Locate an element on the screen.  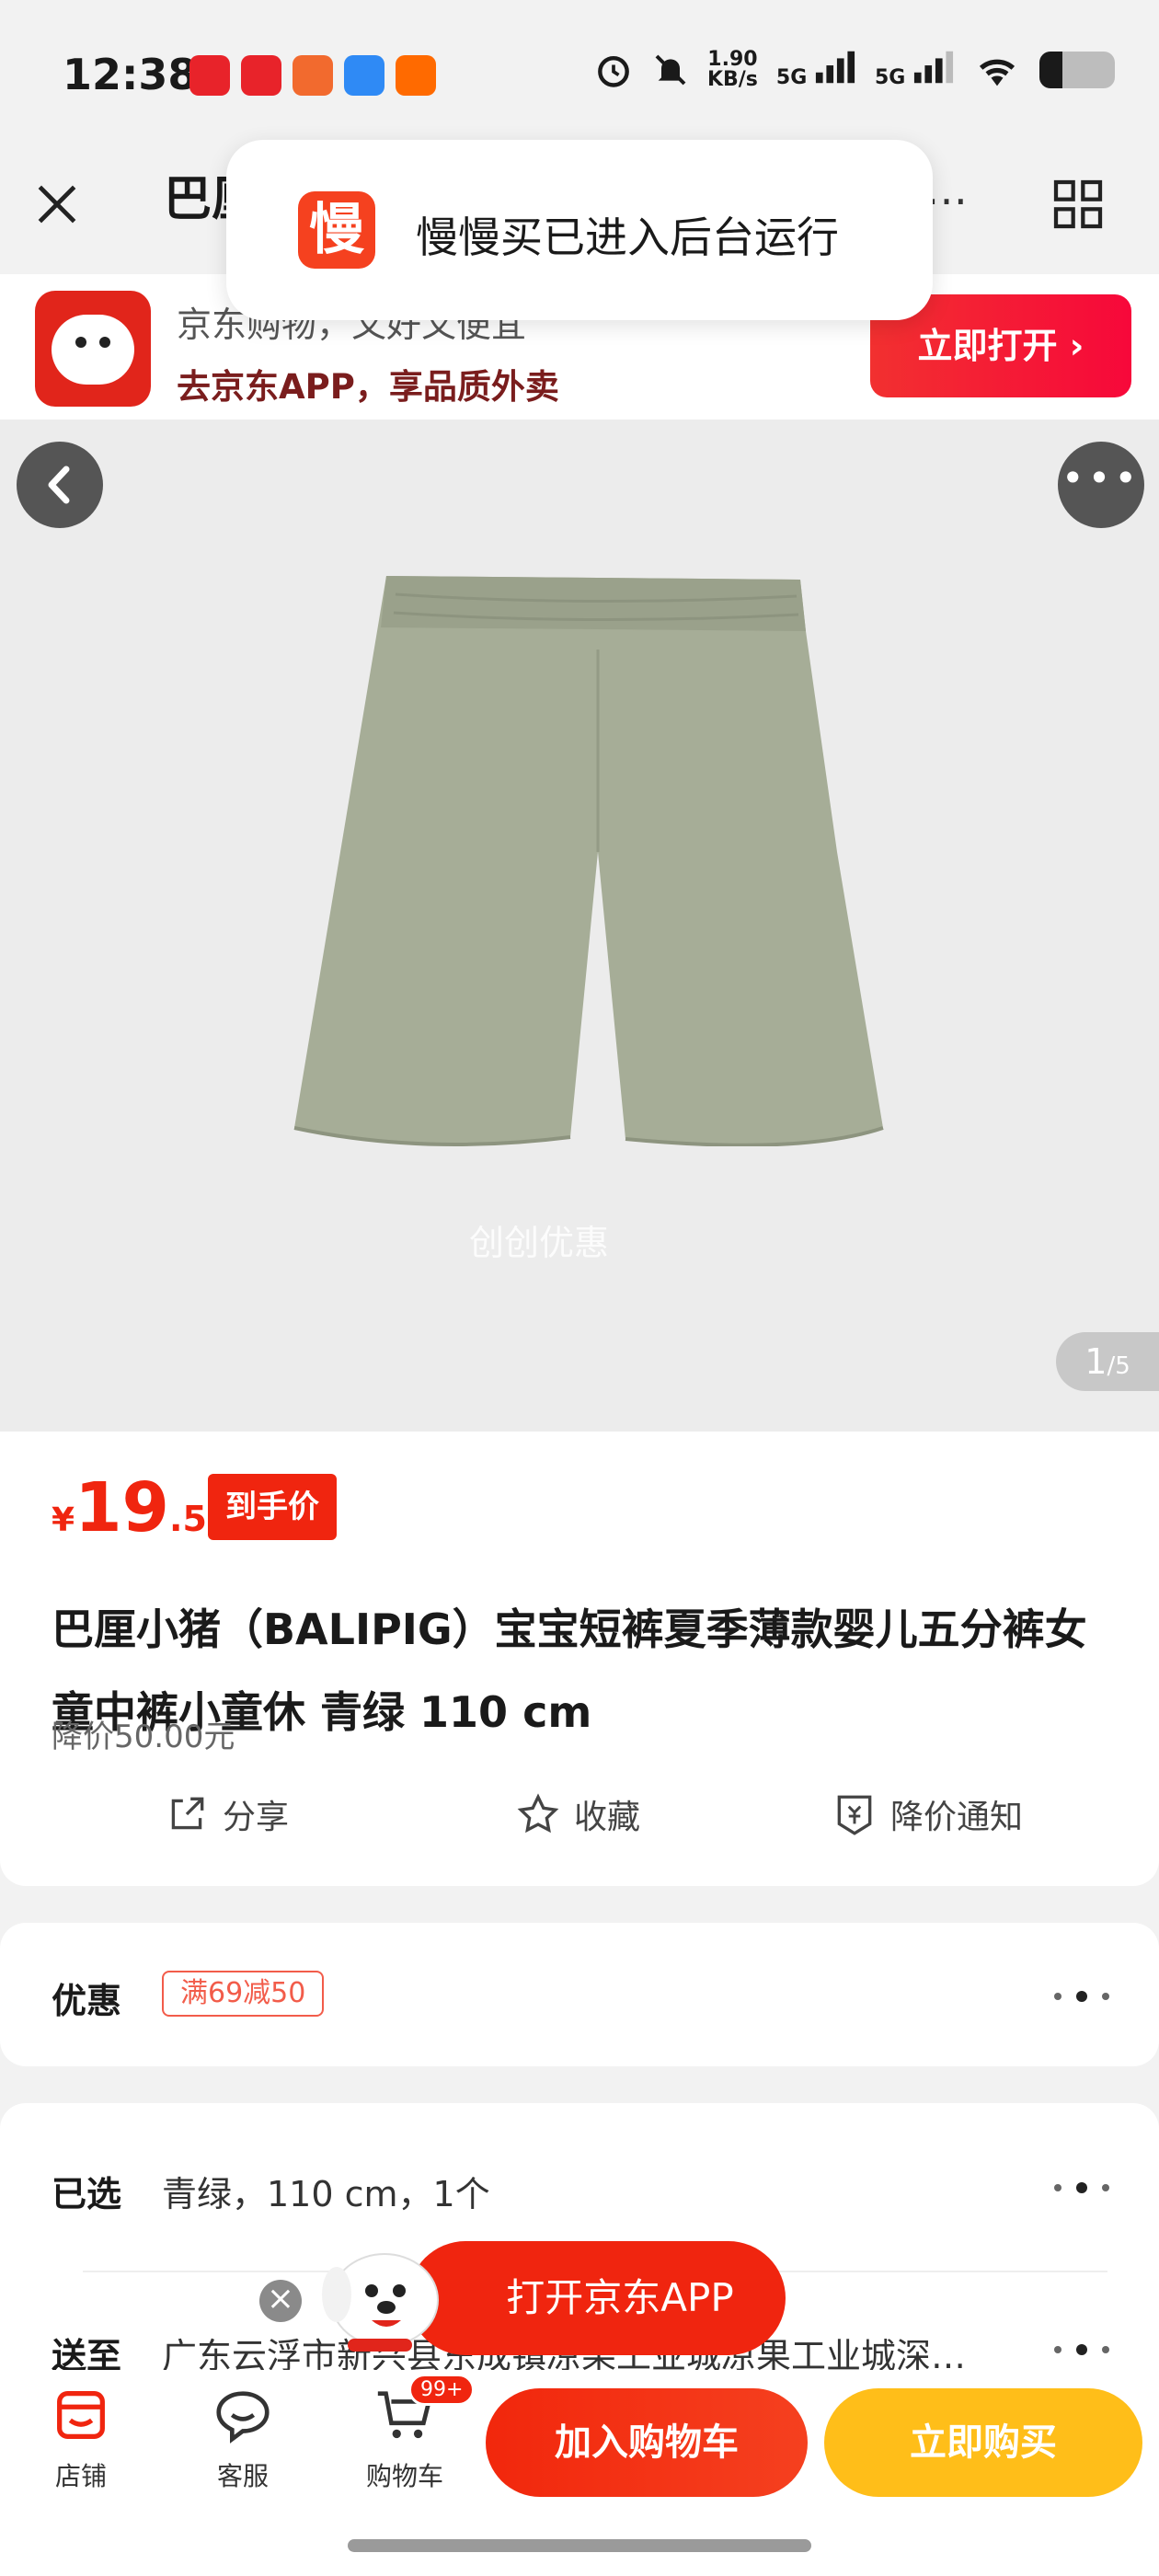
price-alert-button: 降价通知 is located at coordinates (927, 1814).